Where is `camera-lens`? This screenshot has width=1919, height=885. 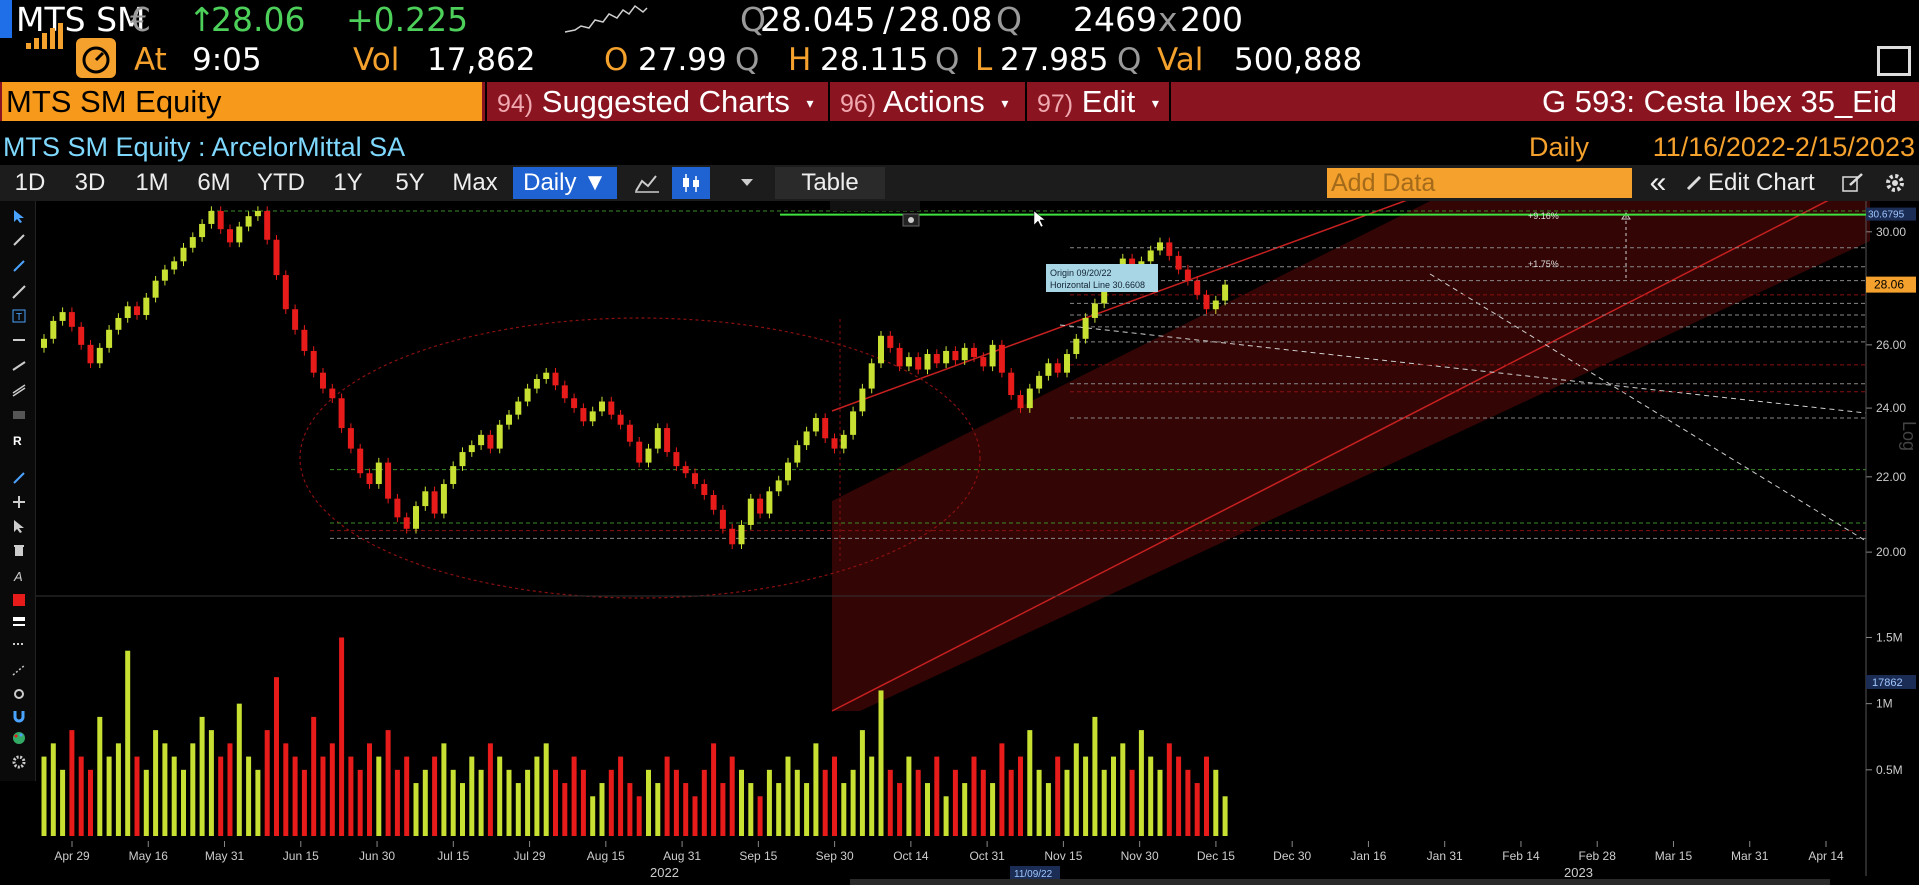 camera-lens is located at coordinates (911, 220).